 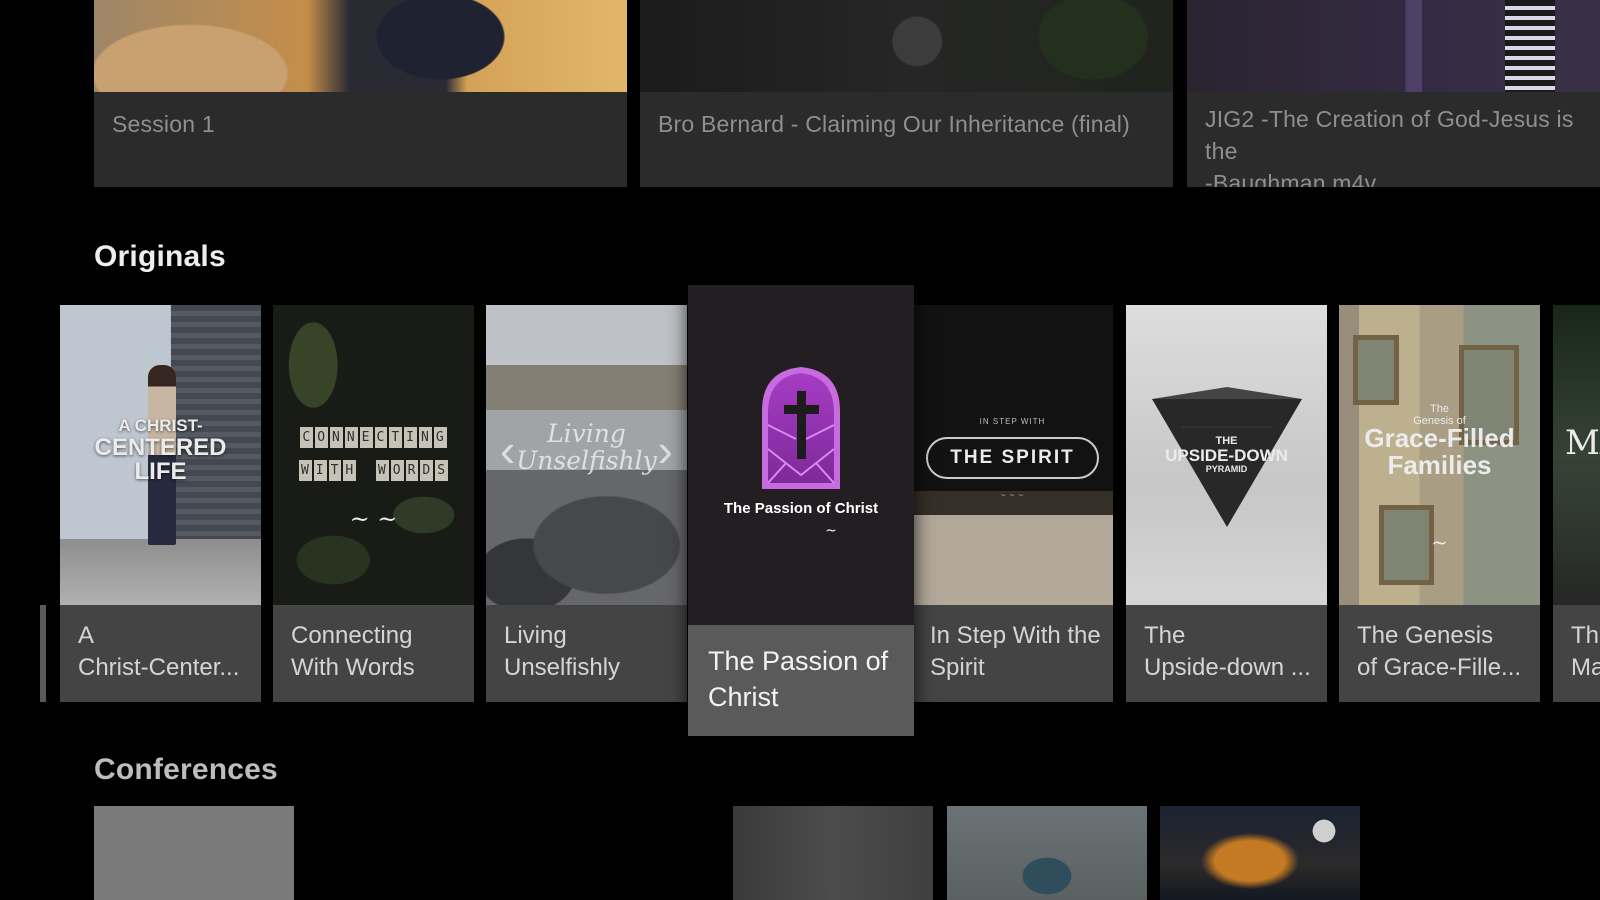 I want to click on series-poster: Living Unselfishly ‹ ›, so click(x=586, y=455).